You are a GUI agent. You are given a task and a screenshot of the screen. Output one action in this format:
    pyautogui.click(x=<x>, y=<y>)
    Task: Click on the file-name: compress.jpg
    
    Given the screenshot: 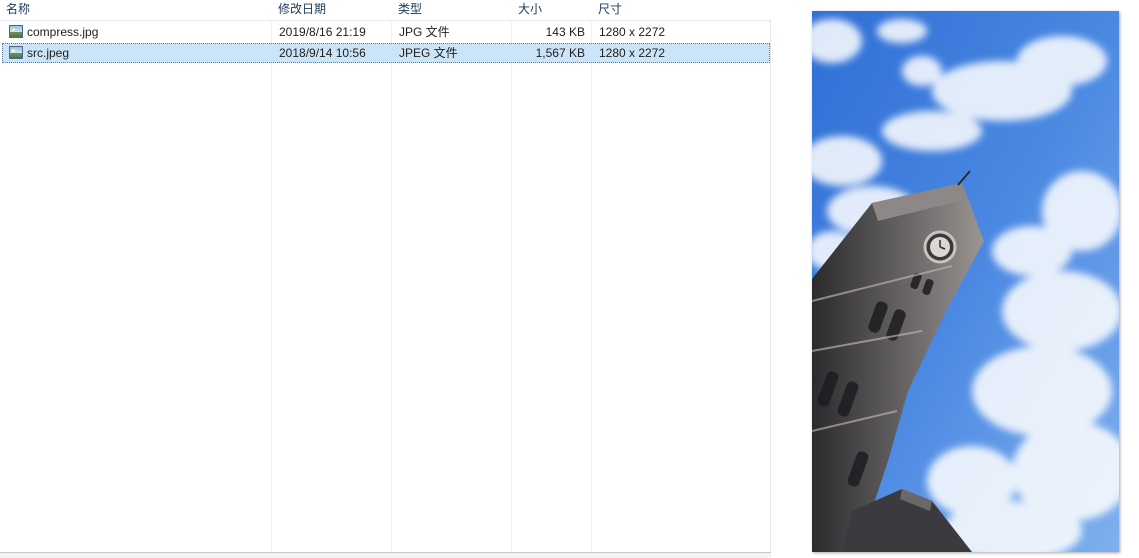 What is the action you would take?
    pyautogui.click(x=63, y=32)
    